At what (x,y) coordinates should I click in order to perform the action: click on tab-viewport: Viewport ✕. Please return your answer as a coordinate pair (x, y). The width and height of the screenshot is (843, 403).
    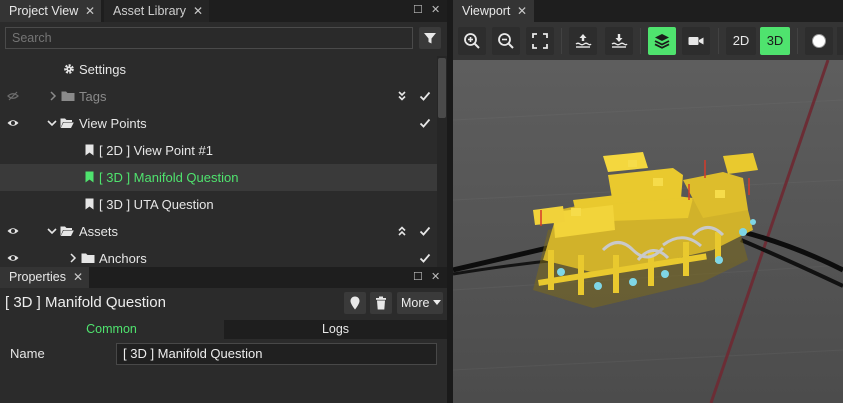
    Looking at the image, I should click on (493, 11).